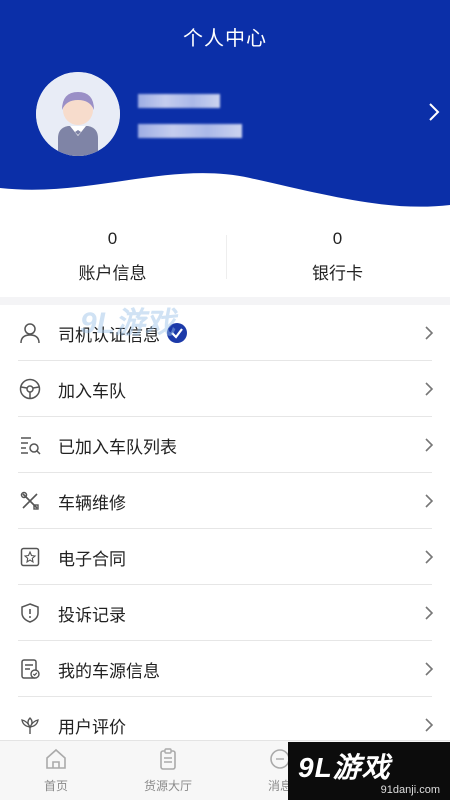  I want to click on contract-icon, so click(30, 557).